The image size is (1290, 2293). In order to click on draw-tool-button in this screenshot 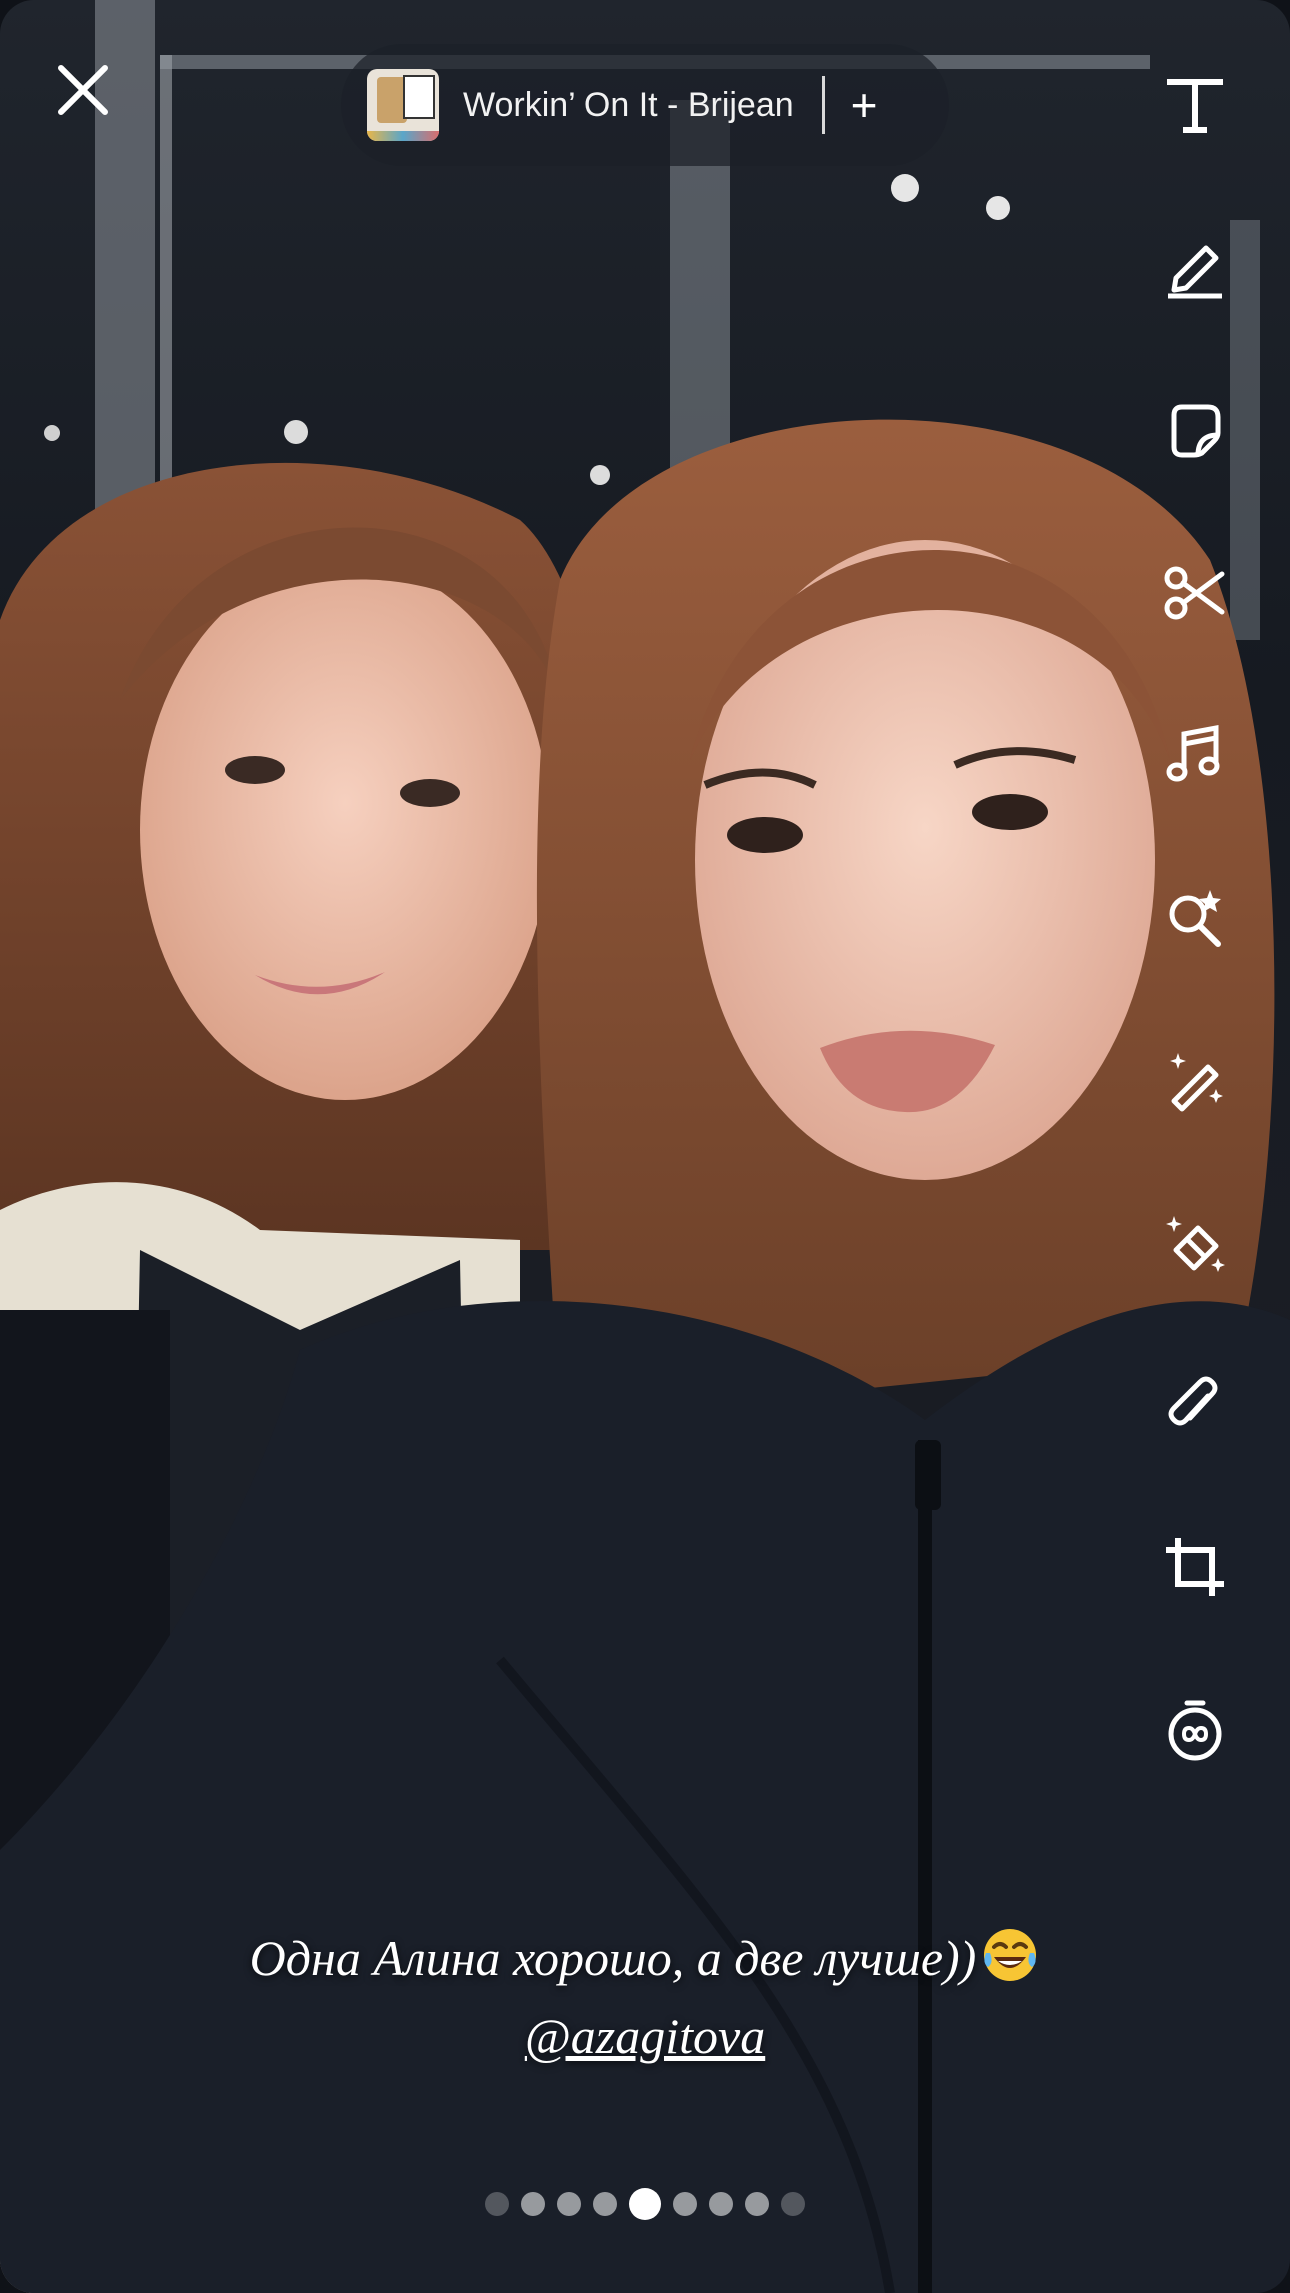, I will do `click(1195, 267)`.